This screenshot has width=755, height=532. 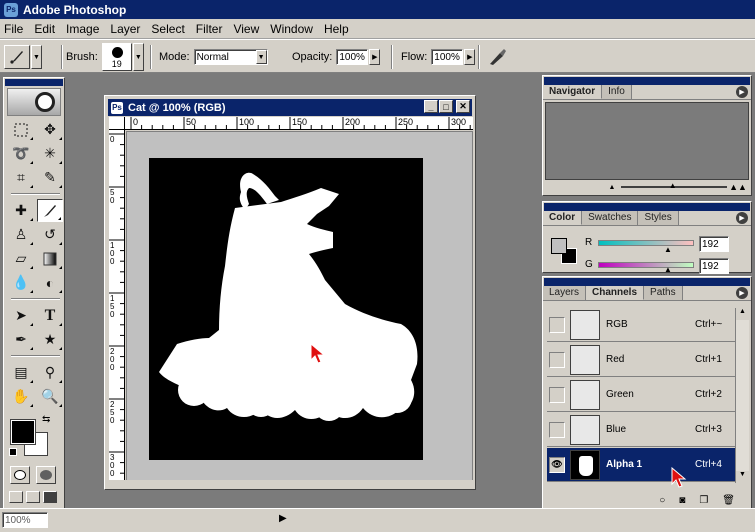 What do you see at coordinates (641, 395) in the screenshot?
I see `channel-row-green: Green Ctrl+2` at bounding box center [641, 395].